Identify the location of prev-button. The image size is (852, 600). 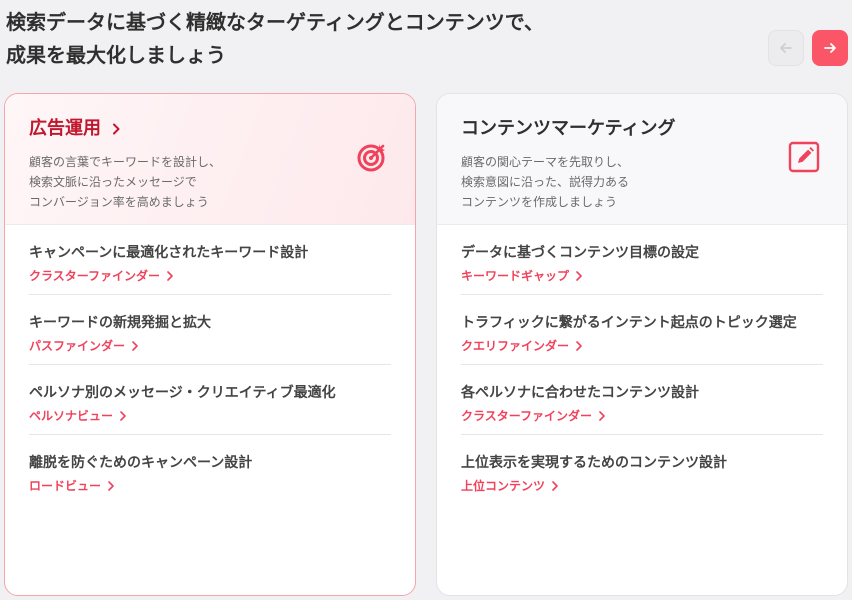
(786, 48).